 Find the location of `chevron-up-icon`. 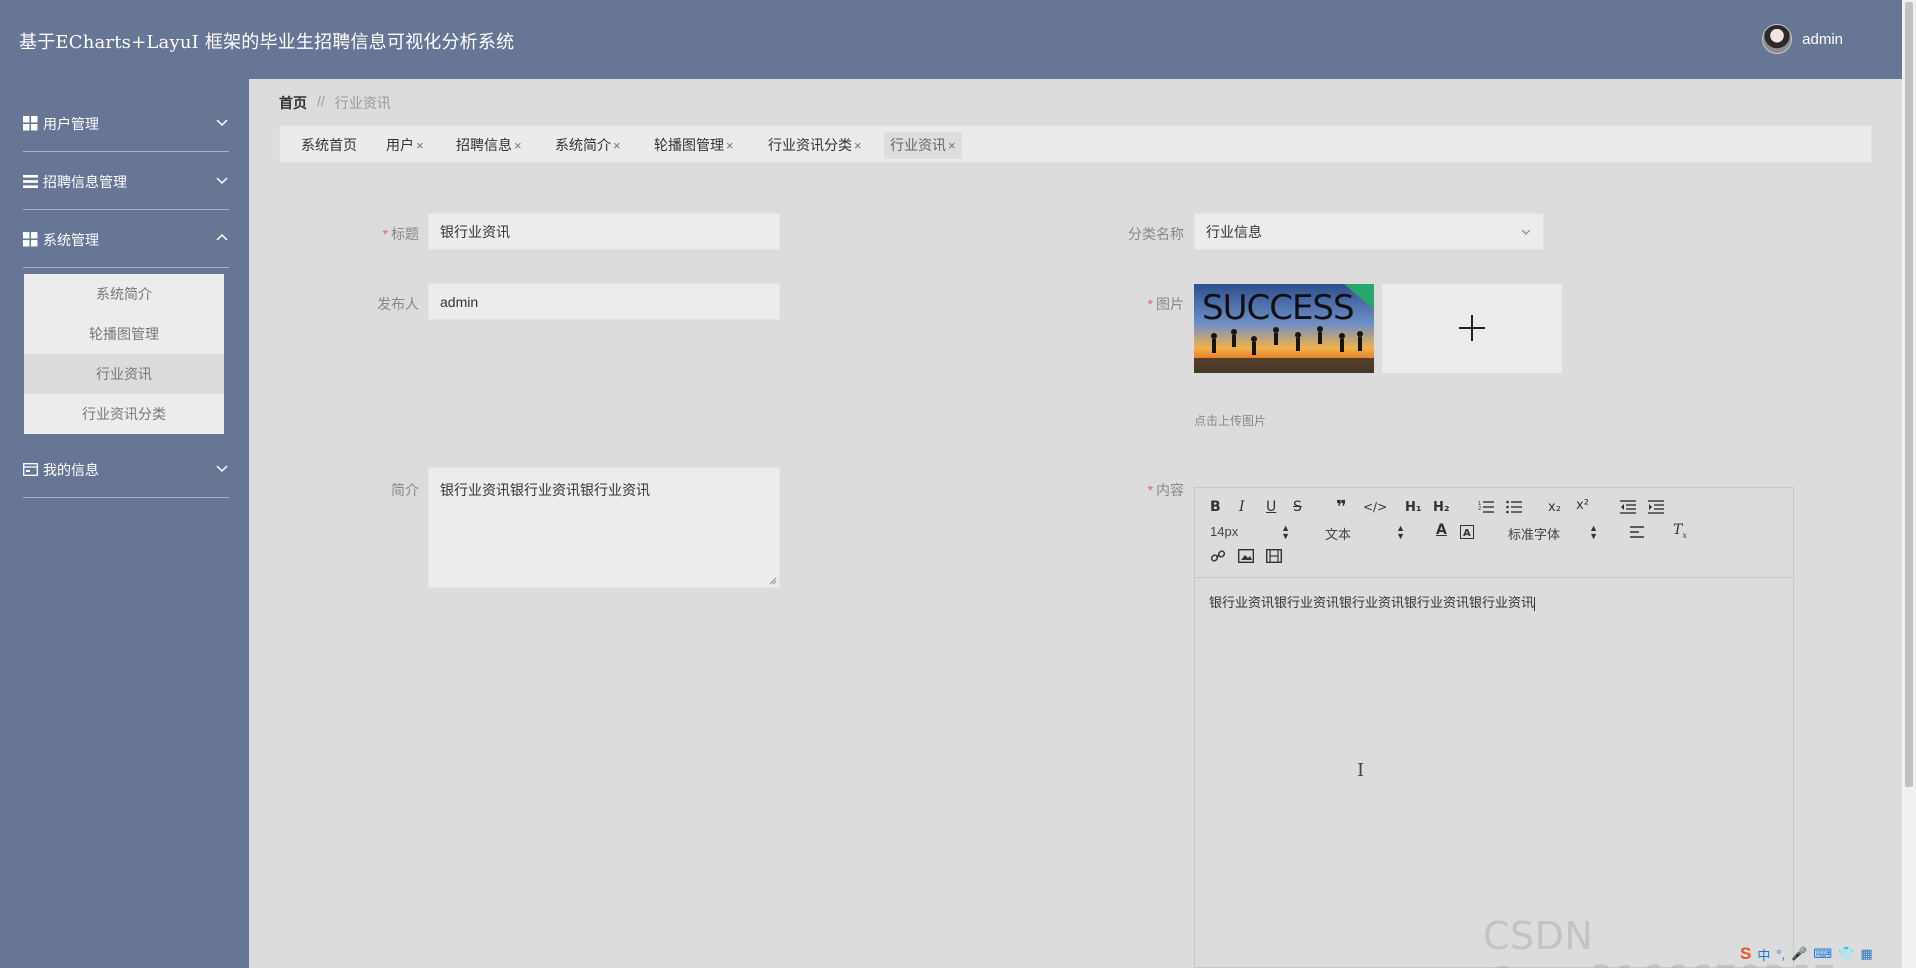

chevron-up-icon is located at coordinates (222, 237).